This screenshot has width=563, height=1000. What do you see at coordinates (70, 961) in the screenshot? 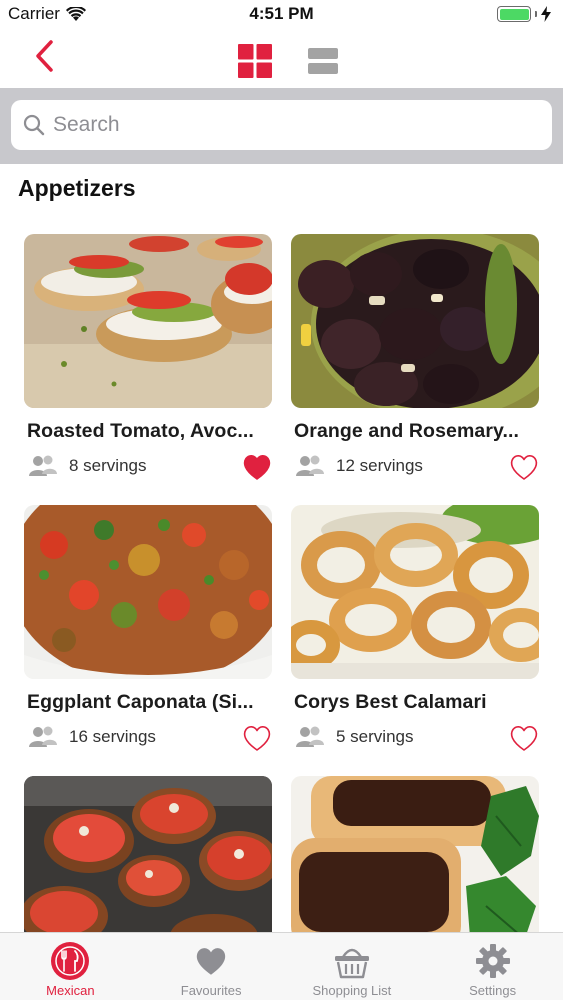
I see `fork-knife-plate-icon` at bounding box center [70, 961].